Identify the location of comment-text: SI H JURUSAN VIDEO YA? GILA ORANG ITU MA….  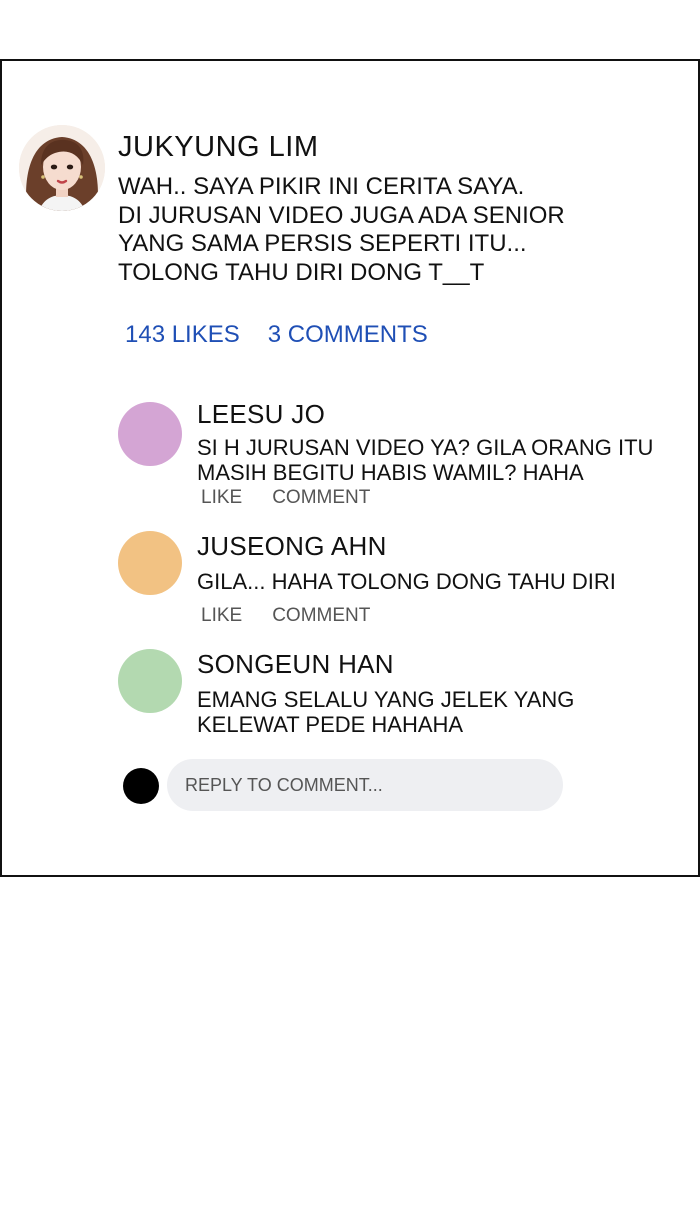
(425, 460).